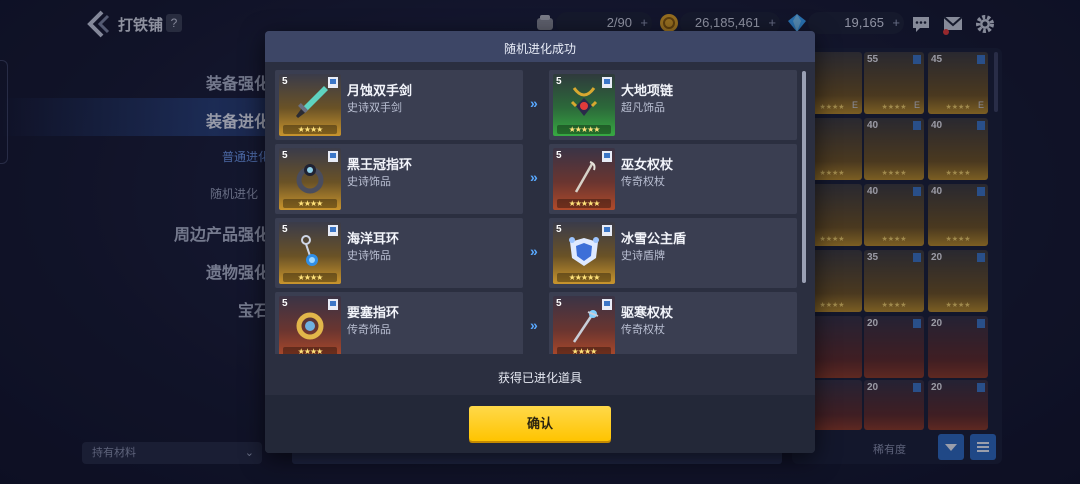 The height and width of the screenshot is (484, 1080). I want to click on item-type: 超凡饰品, so click(643, 108).